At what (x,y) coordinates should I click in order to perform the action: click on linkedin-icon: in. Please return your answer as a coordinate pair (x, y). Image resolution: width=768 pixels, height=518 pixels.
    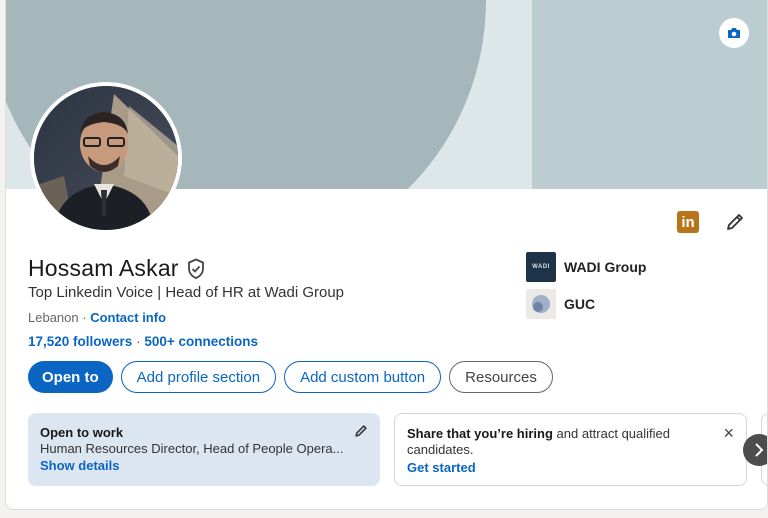
    Looking at the image, I should click on (688, 222).